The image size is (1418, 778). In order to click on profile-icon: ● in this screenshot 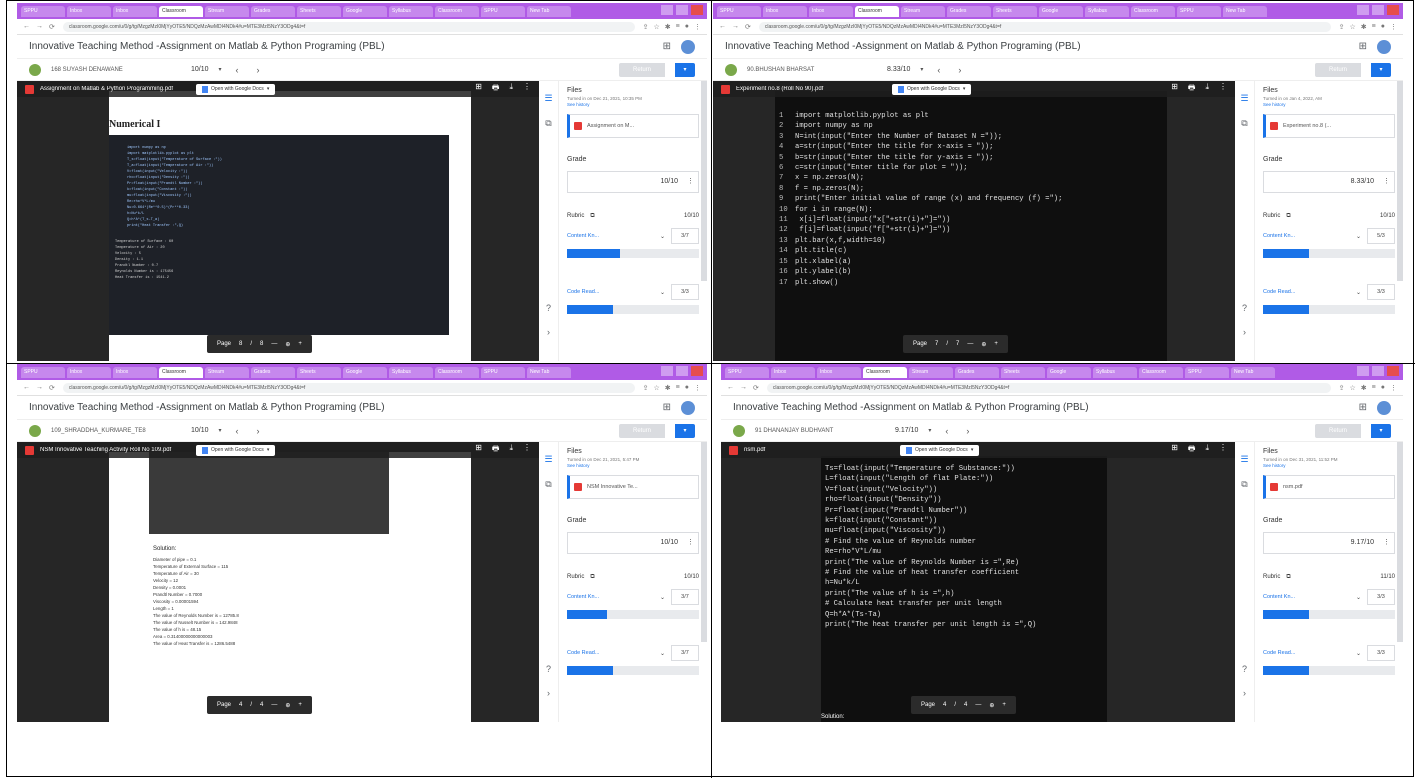, I will do `click(687, 27)`.